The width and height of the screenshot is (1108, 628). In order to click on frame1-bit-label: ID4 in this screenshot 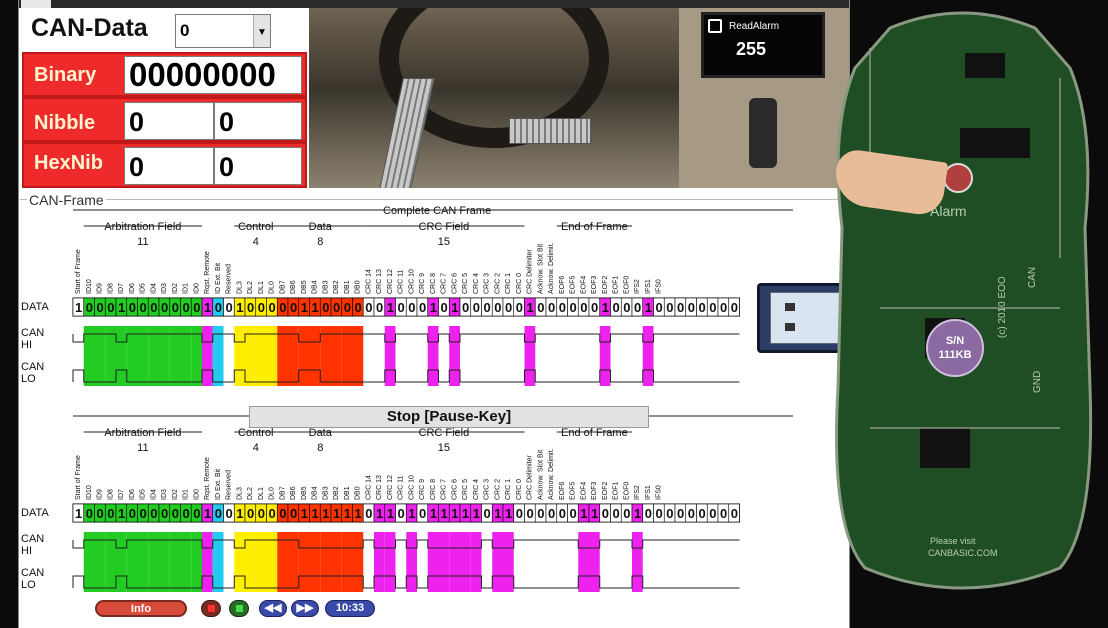, I will do `click(153, 288)`.